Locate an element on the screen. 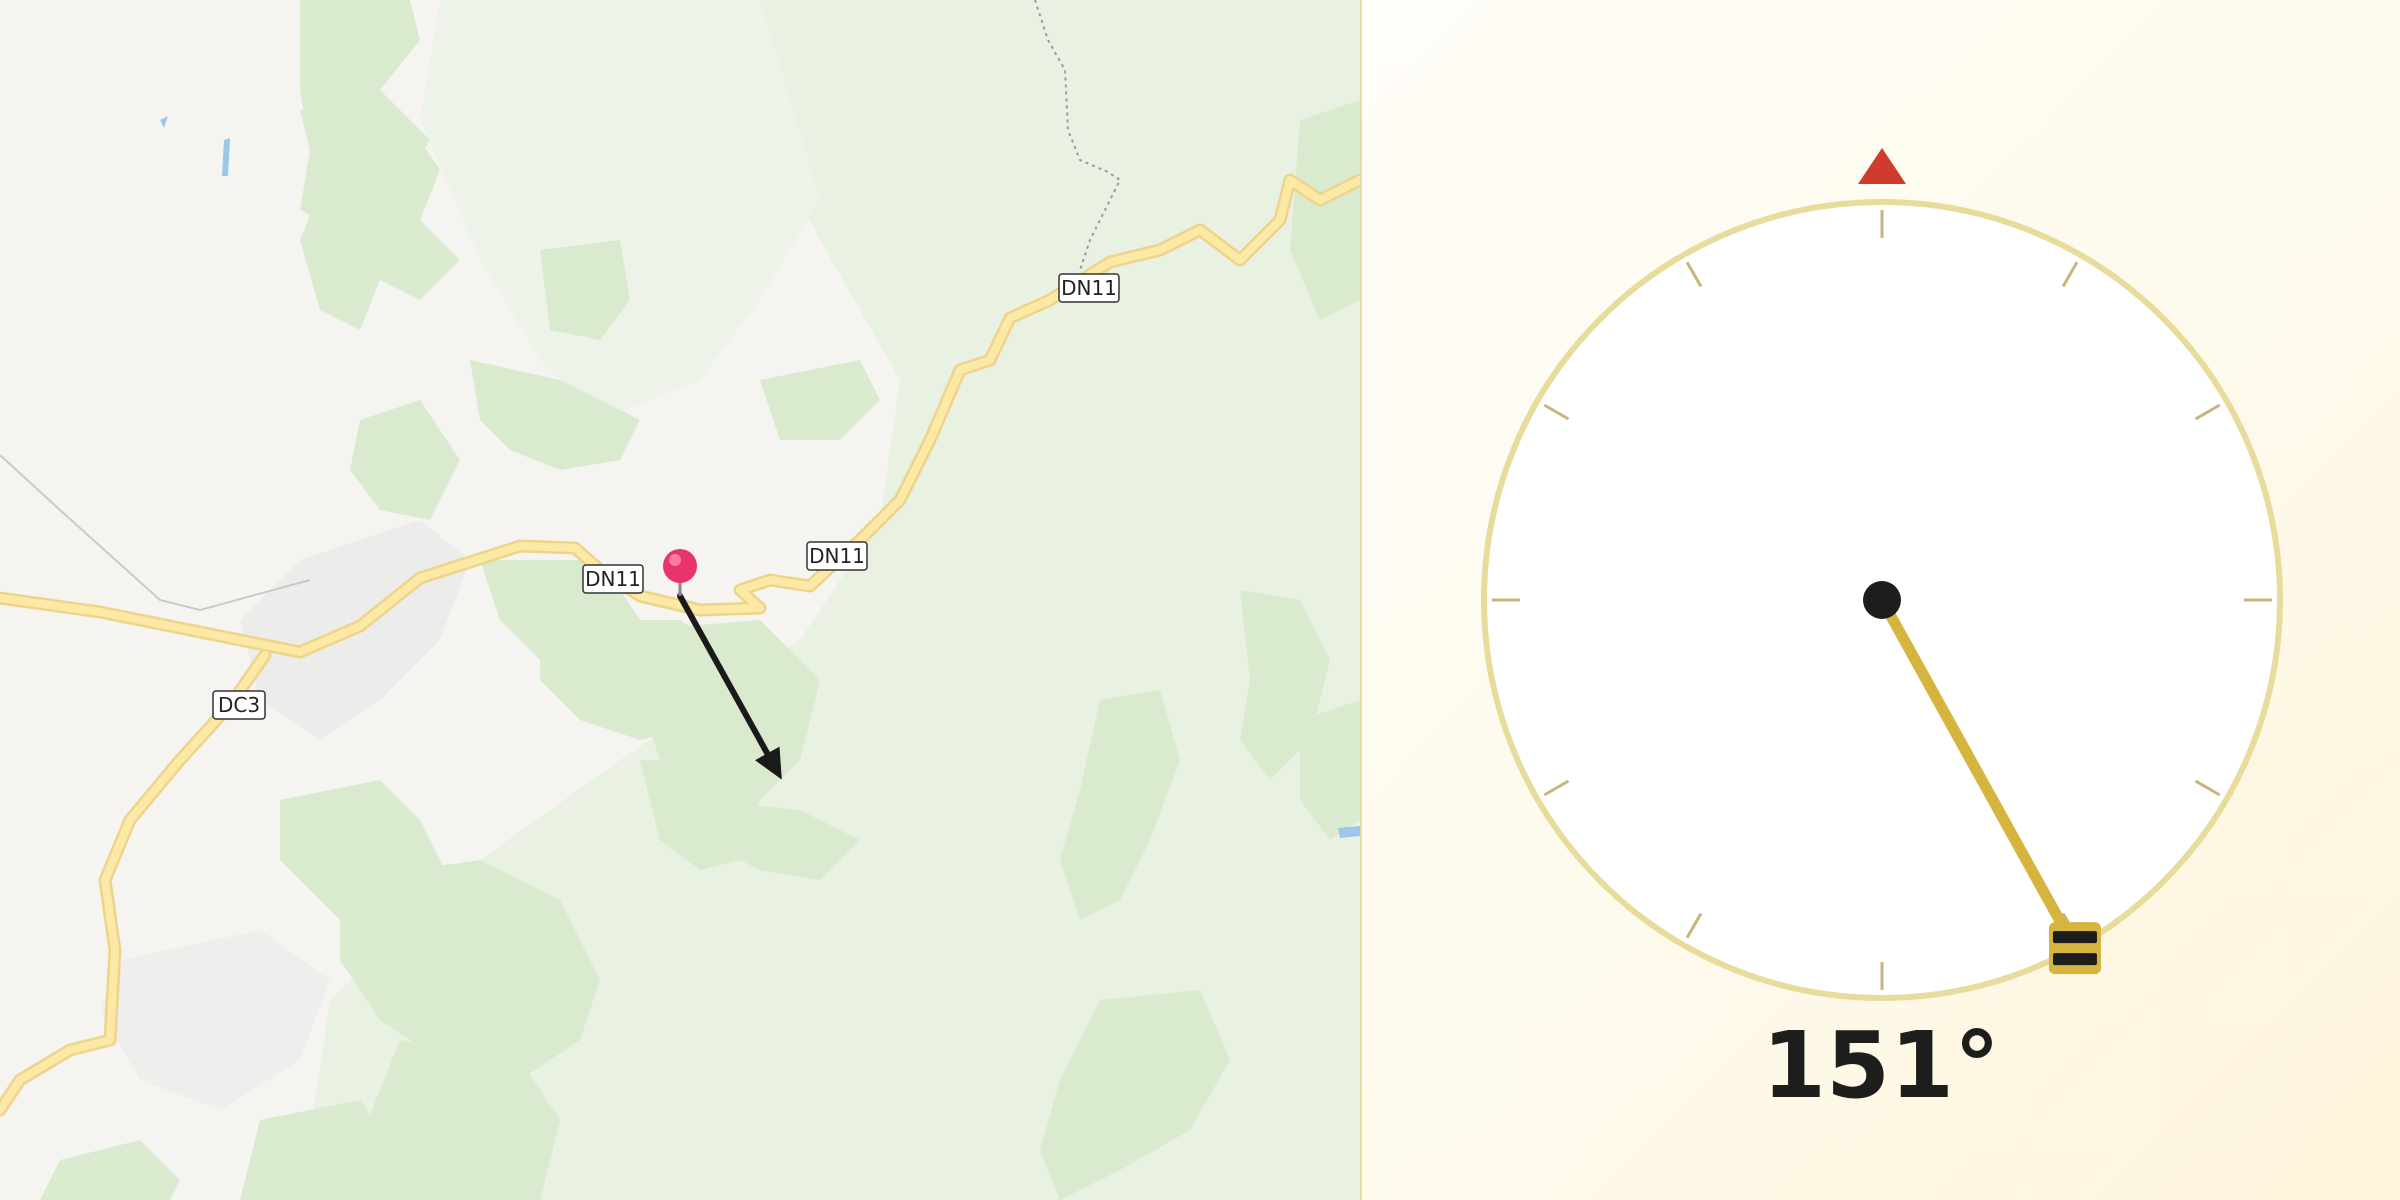  needle-handle-icon is located at coordinates (2074, 948).